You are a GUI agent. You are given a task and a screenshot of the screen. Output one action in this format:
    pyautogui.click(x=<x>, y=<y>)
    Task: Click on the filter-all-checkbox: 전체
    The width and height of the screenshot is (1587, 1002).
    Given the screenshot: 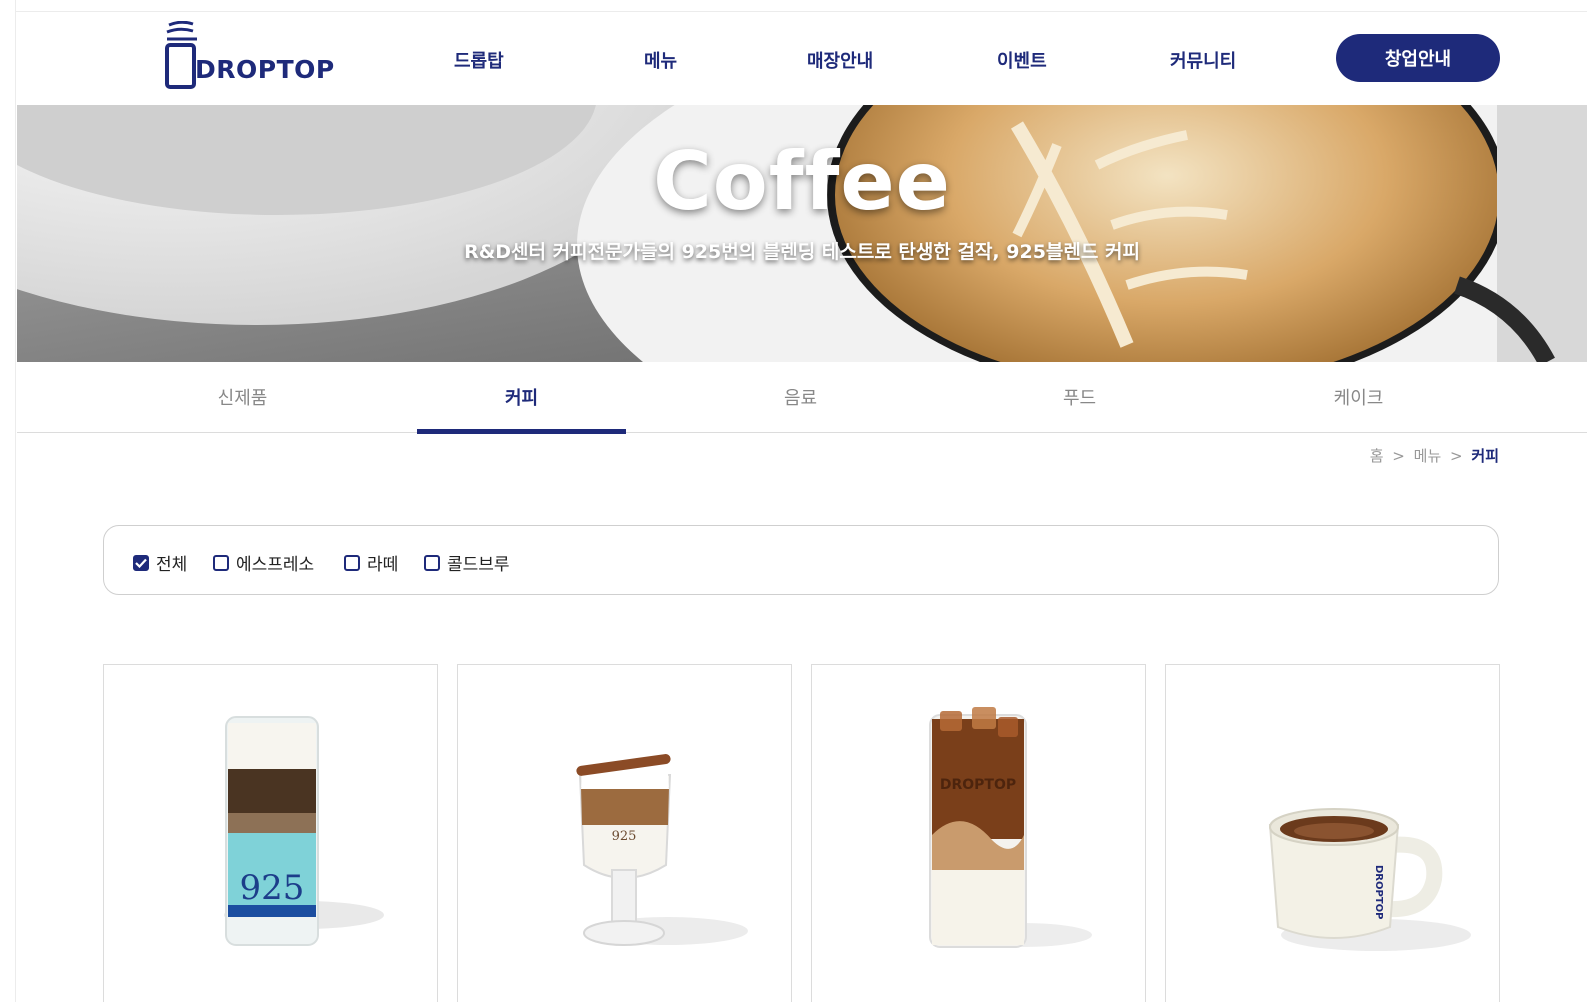 What is the action you would take?
    pyautogui.click(x=160, y=562)
    